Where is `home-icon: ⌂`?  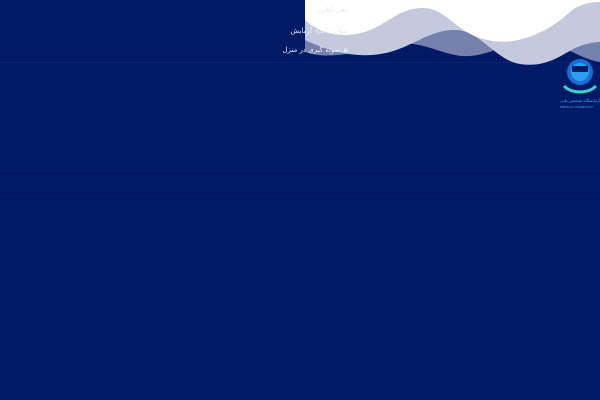 home-icon: ⌂ is located at coordinates (345, 50).